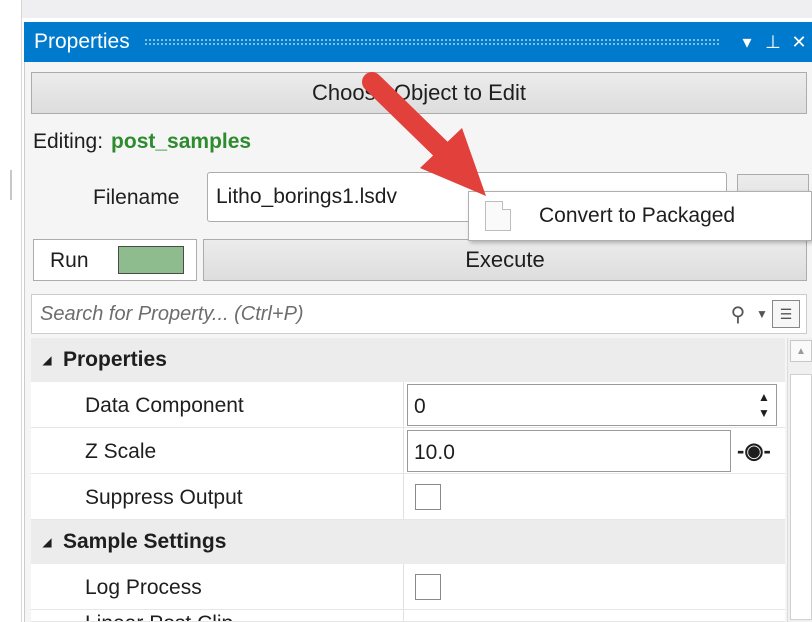 This screenshot has width=812, height=622. I want to click on slider-icon: -◉-, so click(754, 451).